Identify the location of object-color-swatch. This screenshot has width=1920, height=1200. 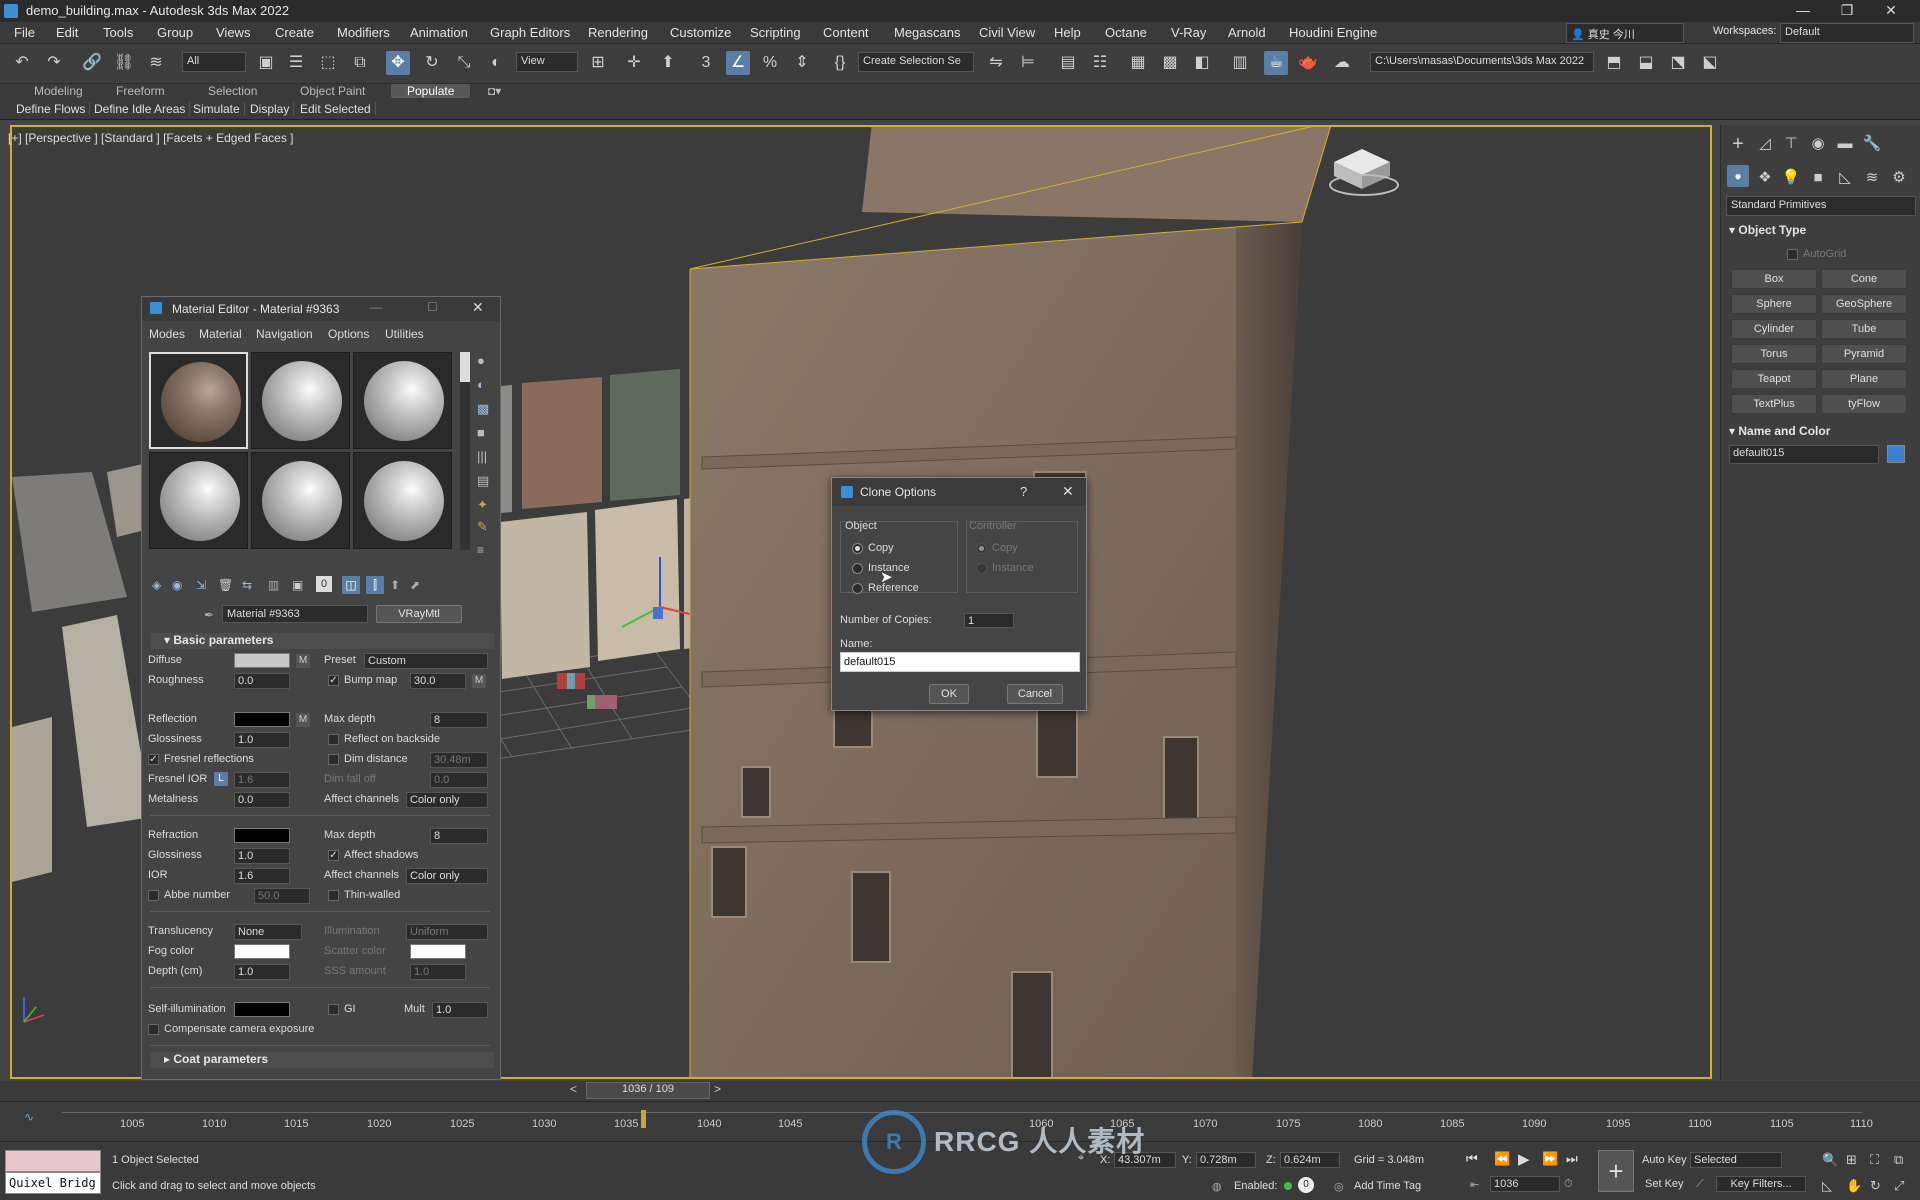
(1896, 454).